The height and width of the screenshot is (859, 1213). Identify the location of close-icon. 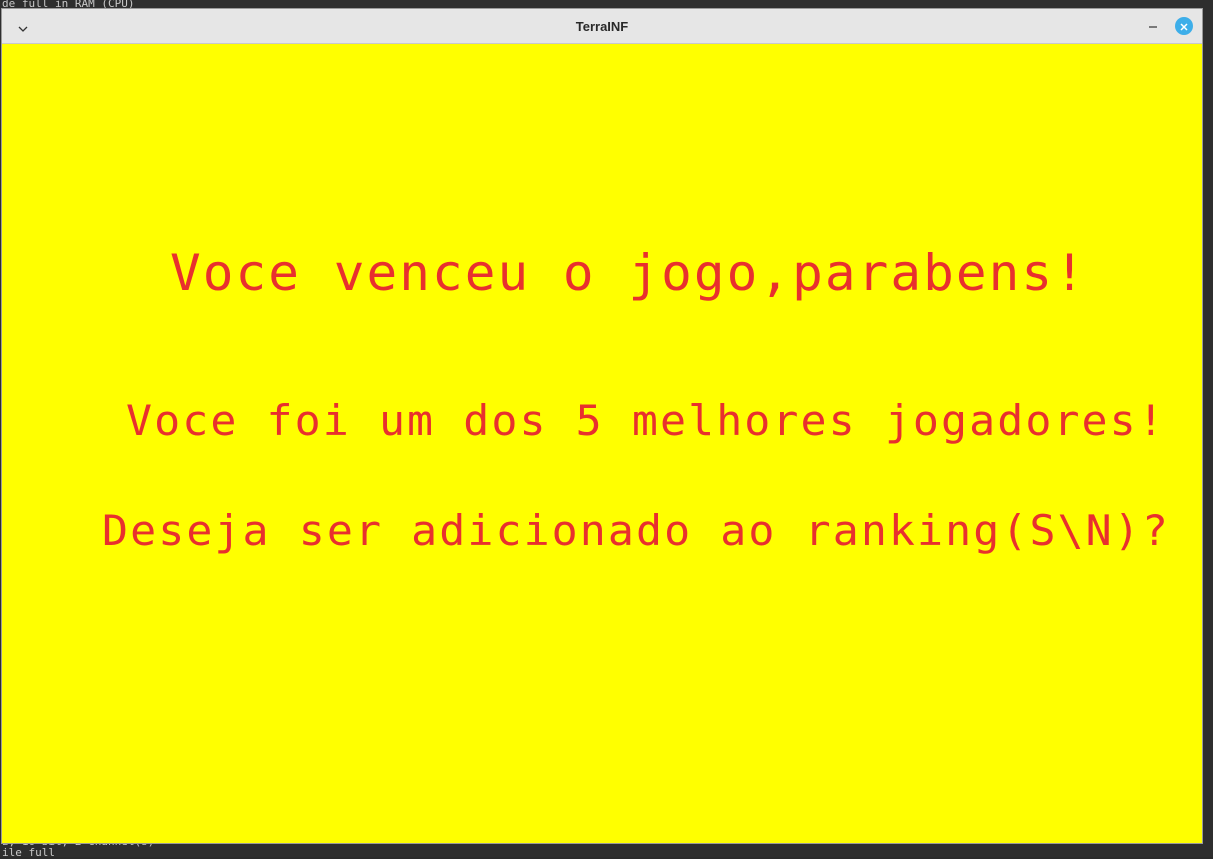
(1184, 26).